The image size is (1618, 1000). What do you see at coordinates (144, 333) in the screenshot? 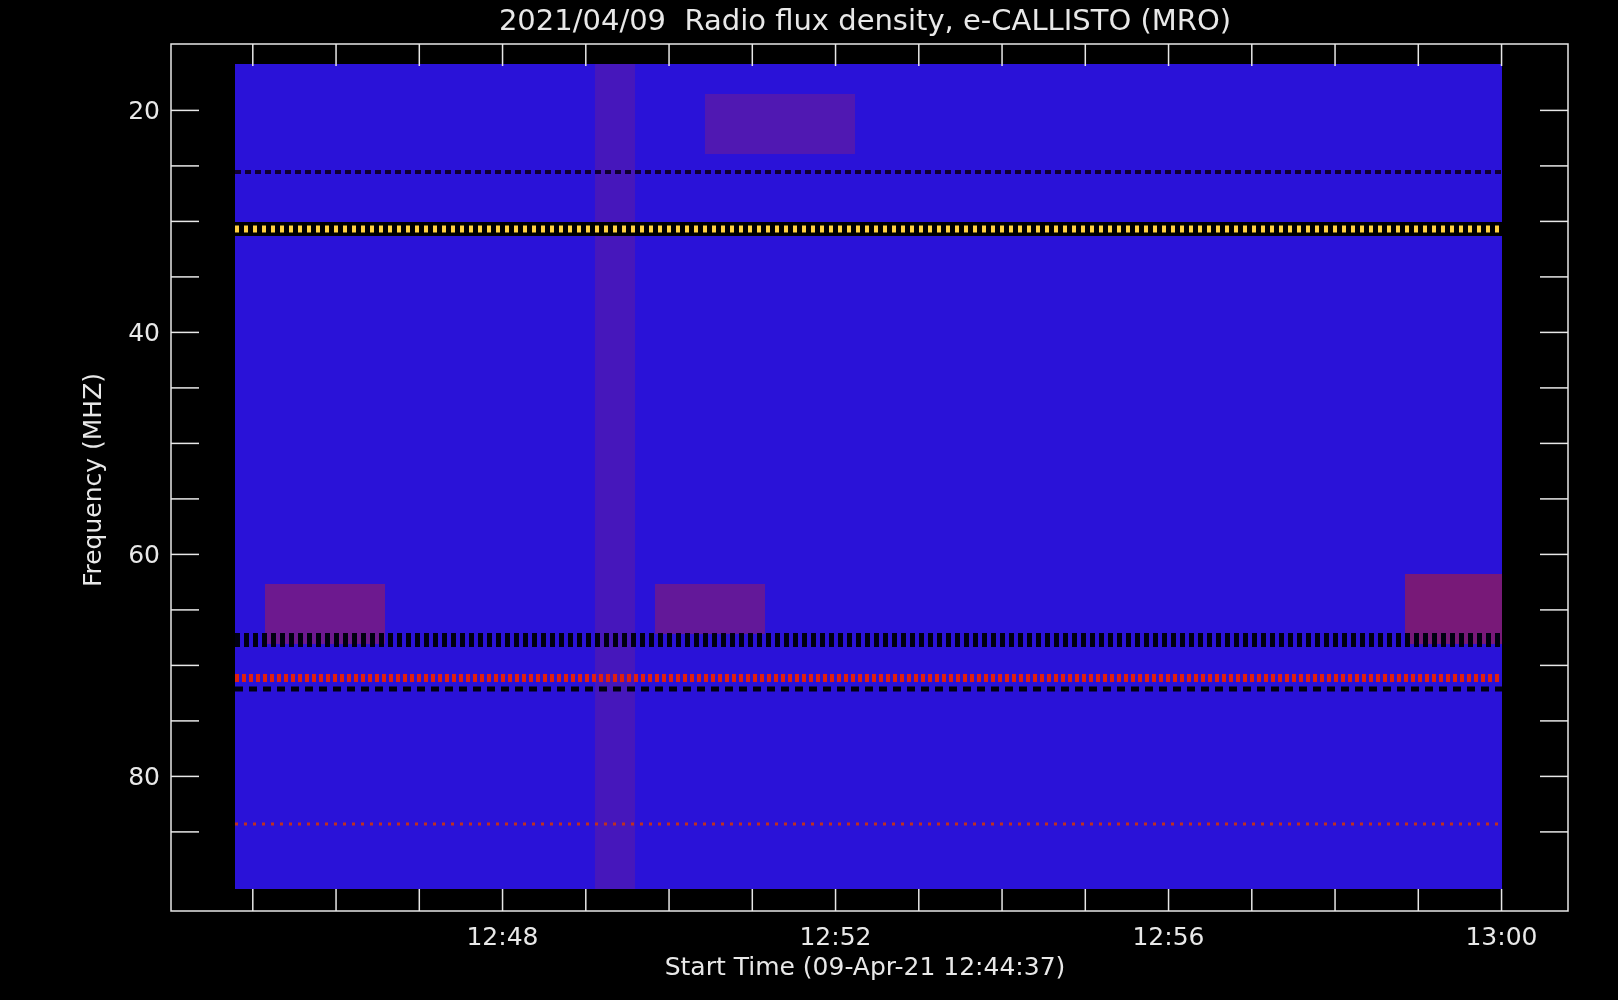
I see `tick-label: 40` at bounding box center [144, 333].